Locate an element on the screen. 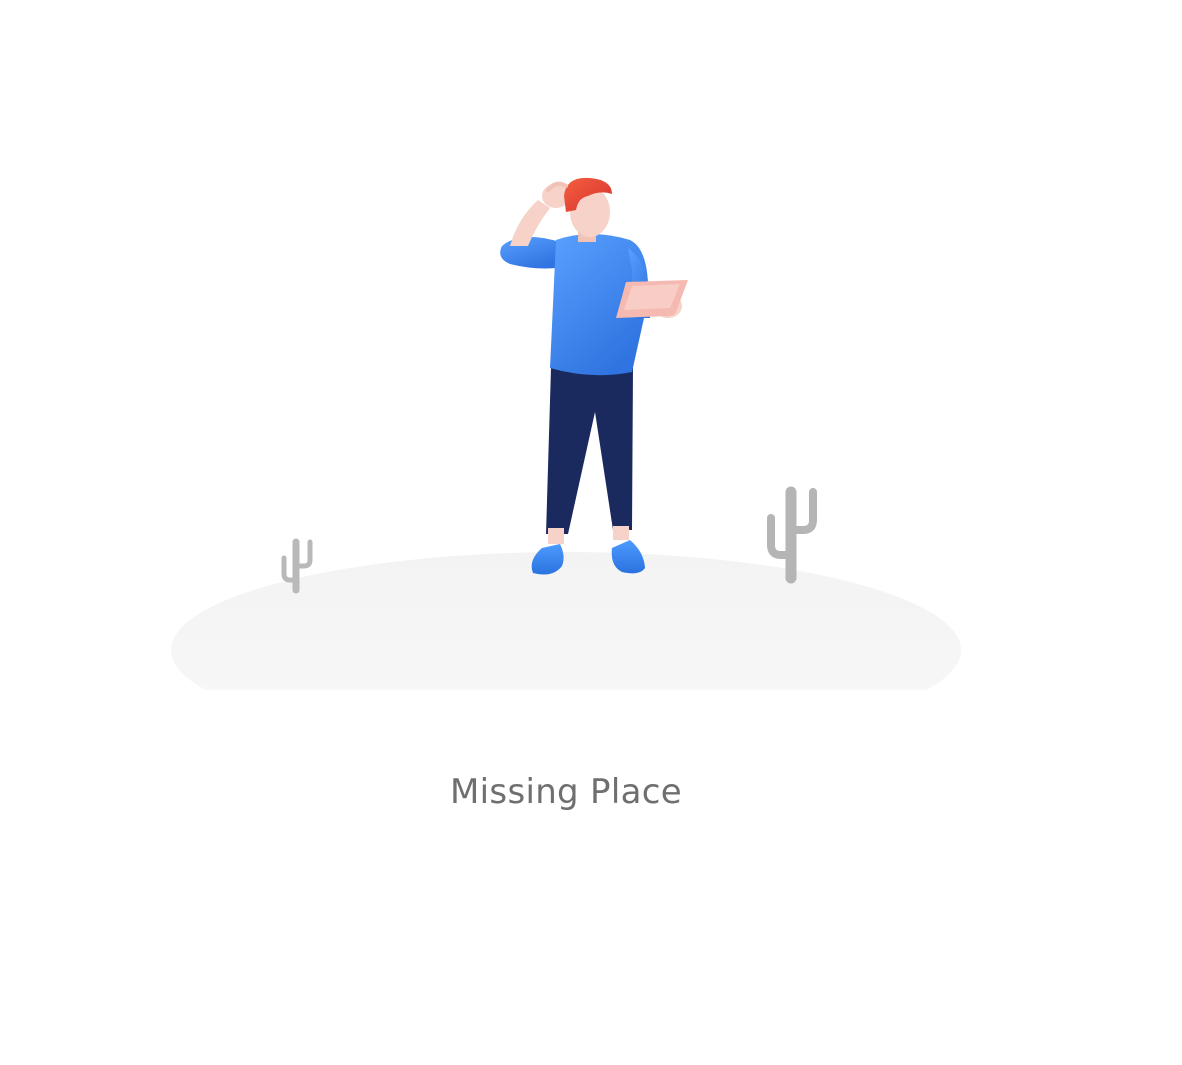 The image size is (1182, 1065). cactus-icon is located at coordinates (792, 535).